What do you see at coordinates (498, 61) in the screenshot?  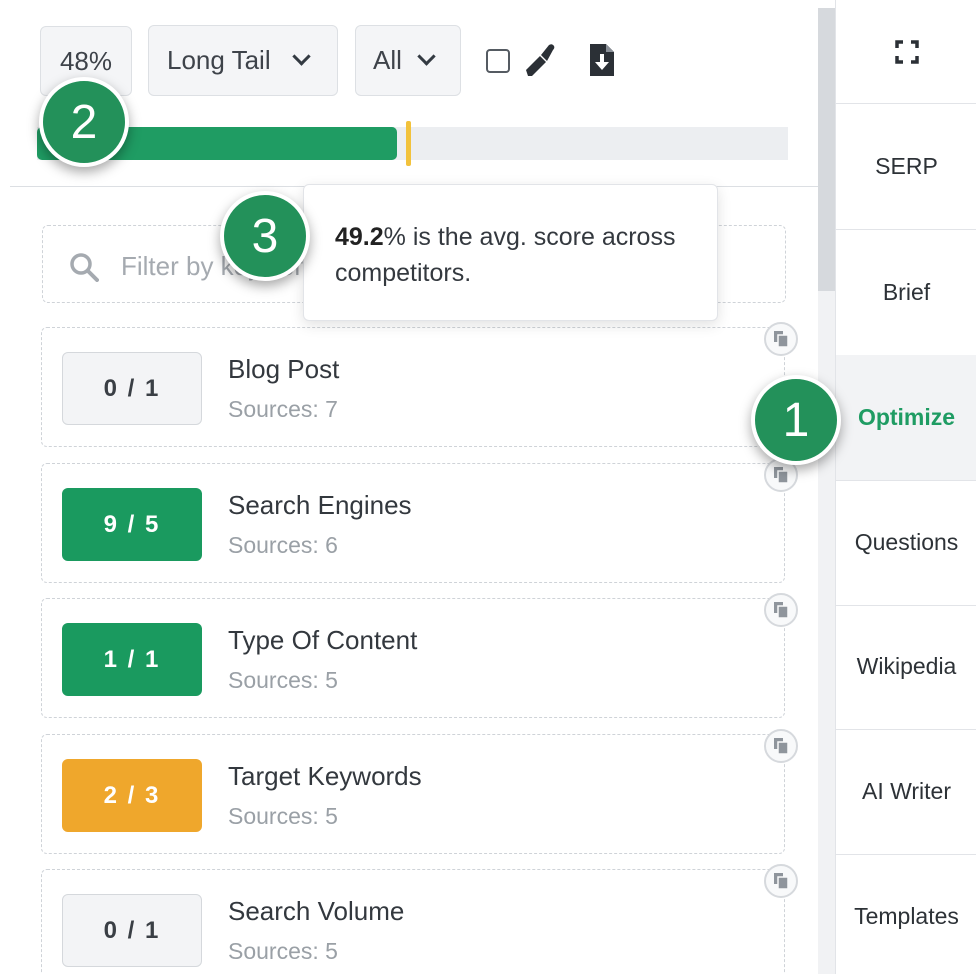 I see `highlight-checkbox` at bounding box center [498, 61].